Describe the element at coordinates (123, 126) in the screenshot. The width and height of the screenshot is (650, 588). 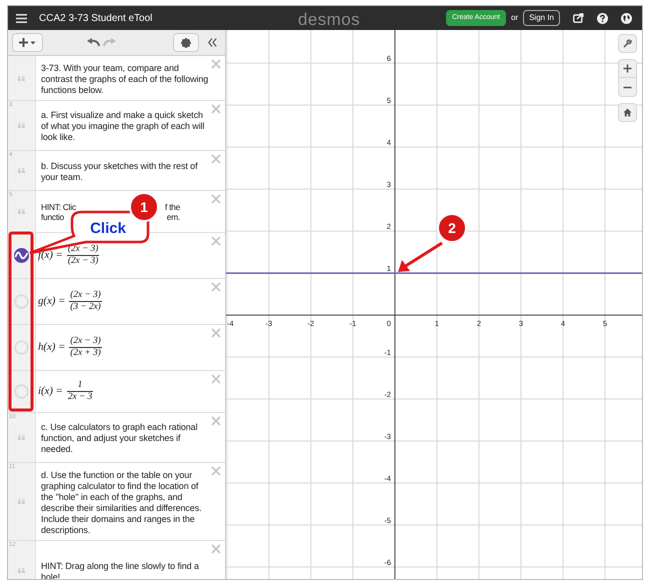
I see `note-text: a. First visualize and make a quick sketch of what you imagine the graph of each will look like.` at that location.